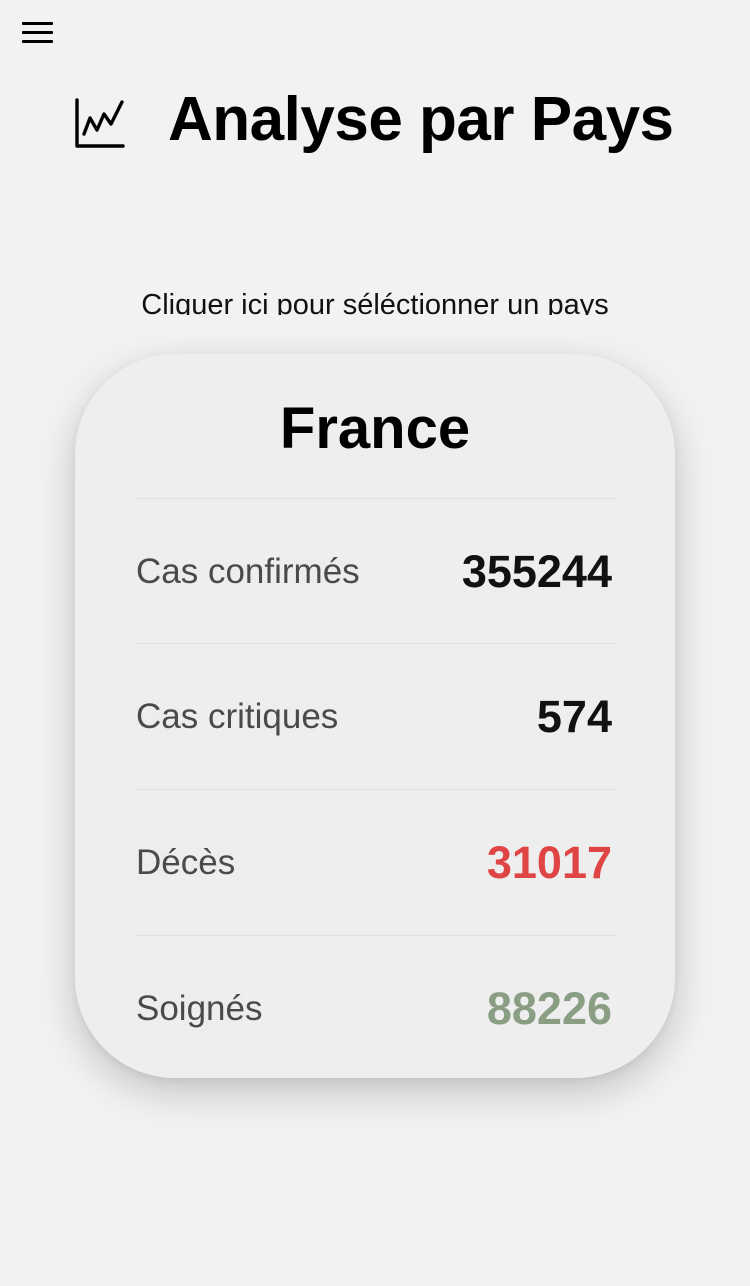 This screenshot has height=1286, width=750. I want to click on stat-label-confirmed: Cas confirmés, so click(248, 571).